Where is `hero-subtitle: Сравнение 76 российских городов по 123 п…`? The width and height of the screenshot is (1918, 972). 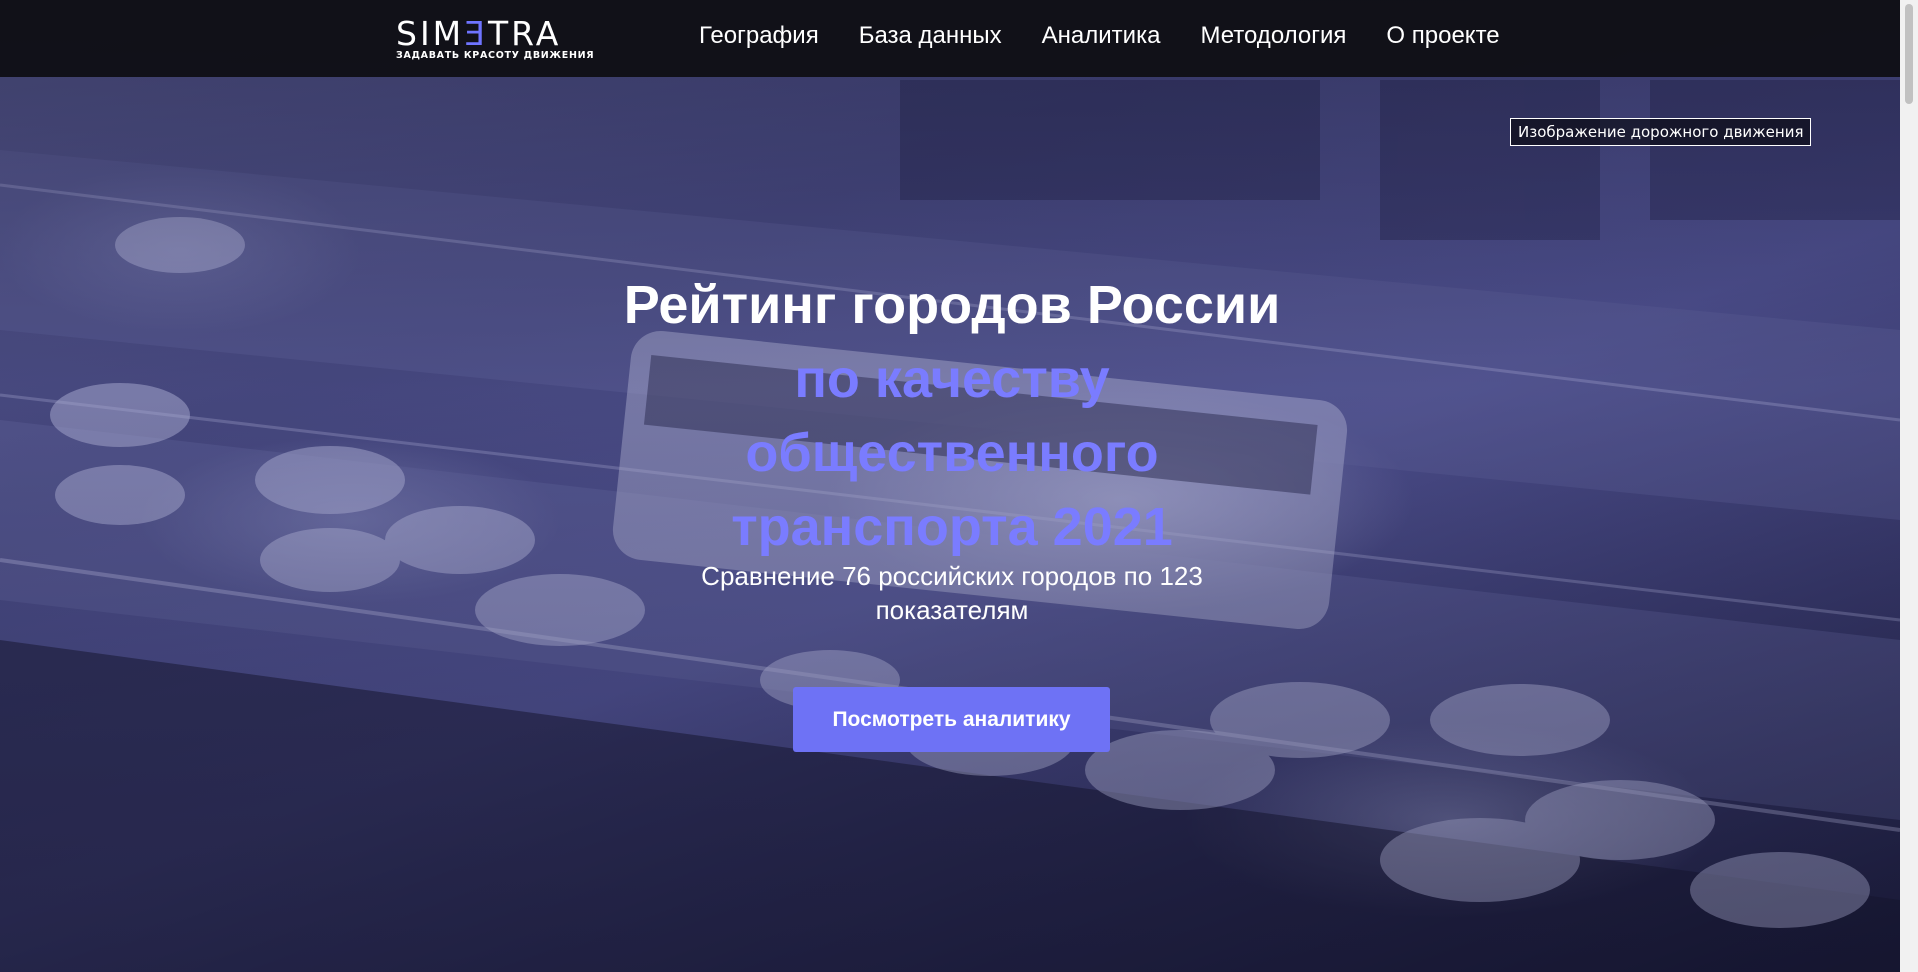
hero-subtitle: Сравнение 76 российских городов по 123 п… is located at coordinates (952, 593).